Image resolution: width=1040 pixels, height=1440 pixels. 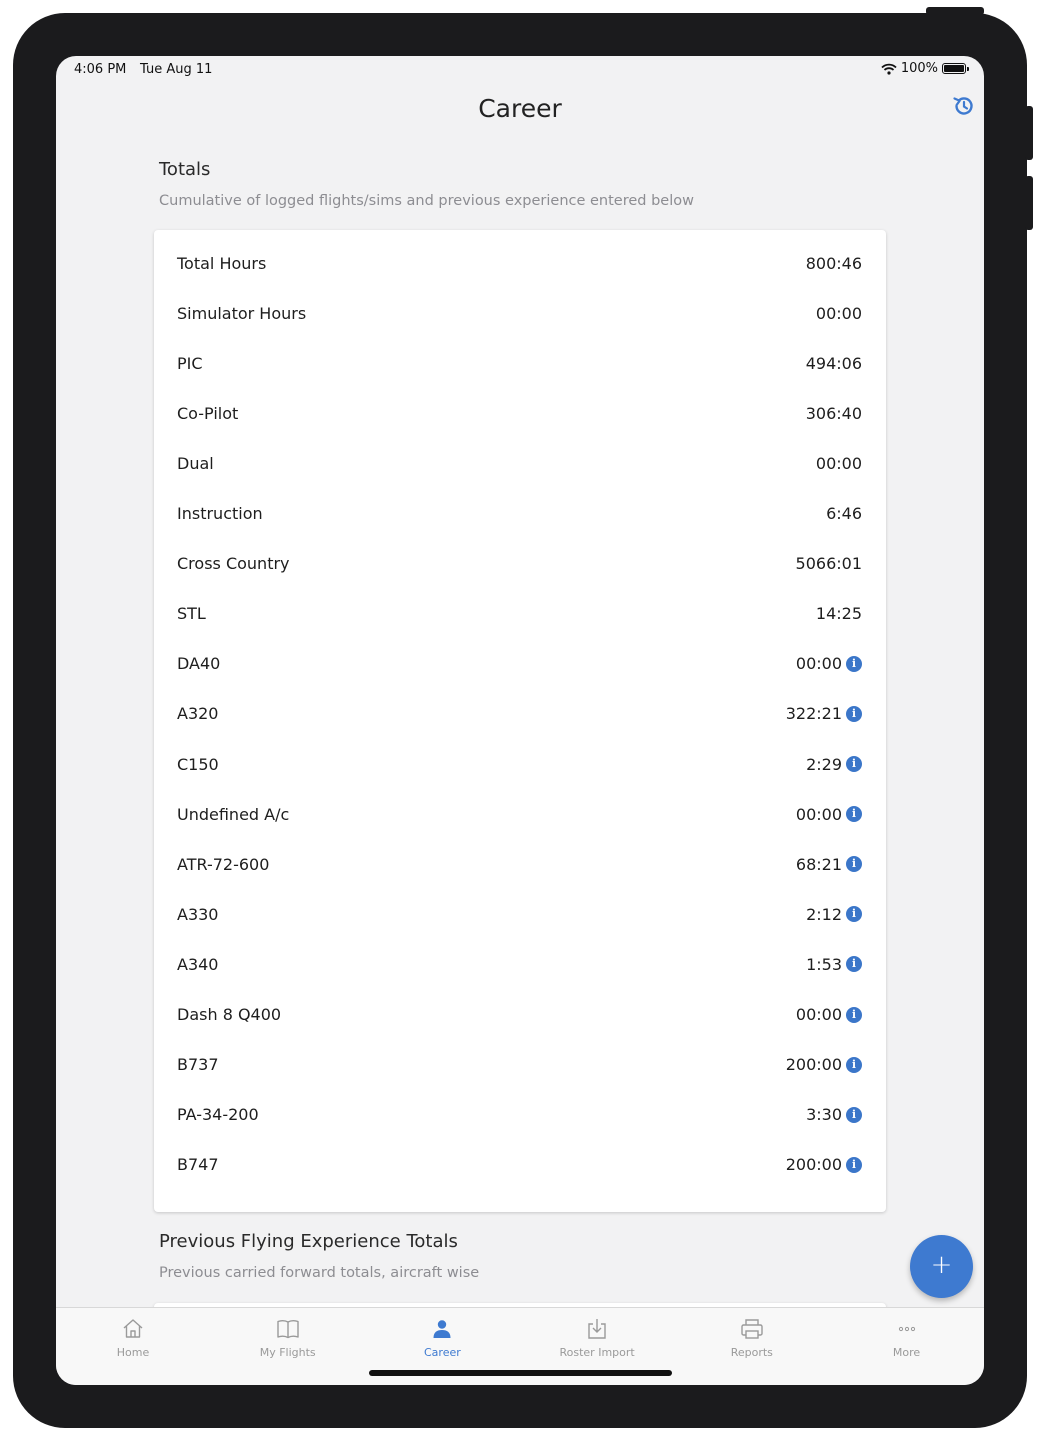 I want to click on tab-reports: Reports, so click(x=752, y=1338).